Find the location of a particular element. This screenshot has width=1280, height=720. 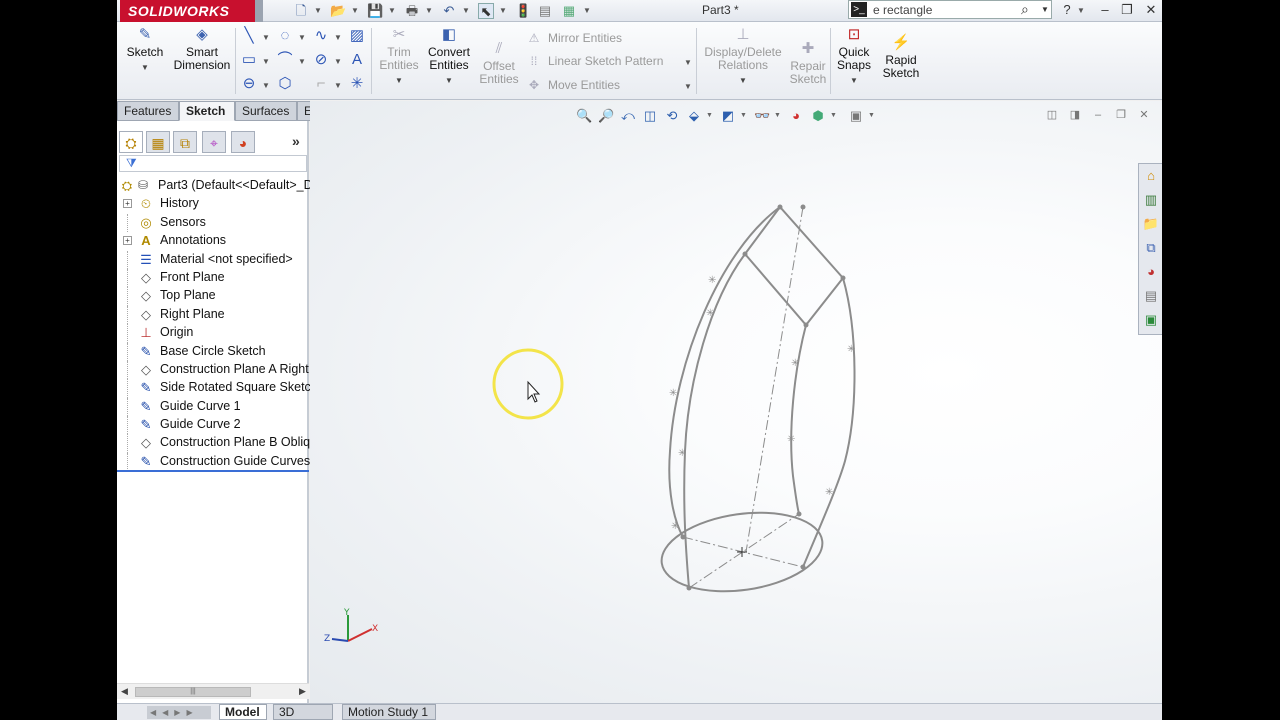

smart-dimension-button: ◈ Smart Dimension is located at coordinates (202, 49).